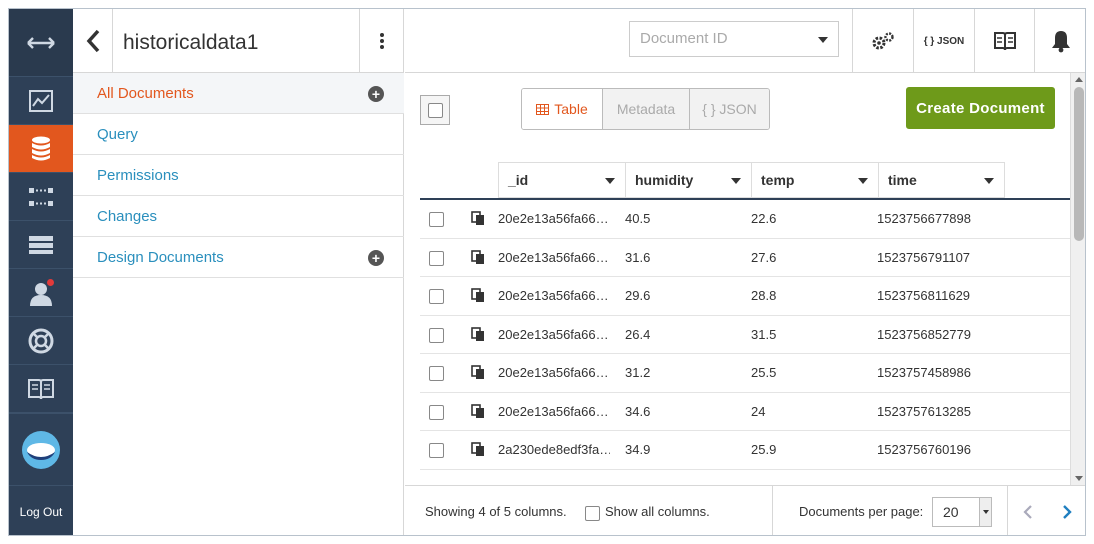 This screenshot has height=544, width=1094. I want to click on tab-label: { } JSON, so click(729, 109).